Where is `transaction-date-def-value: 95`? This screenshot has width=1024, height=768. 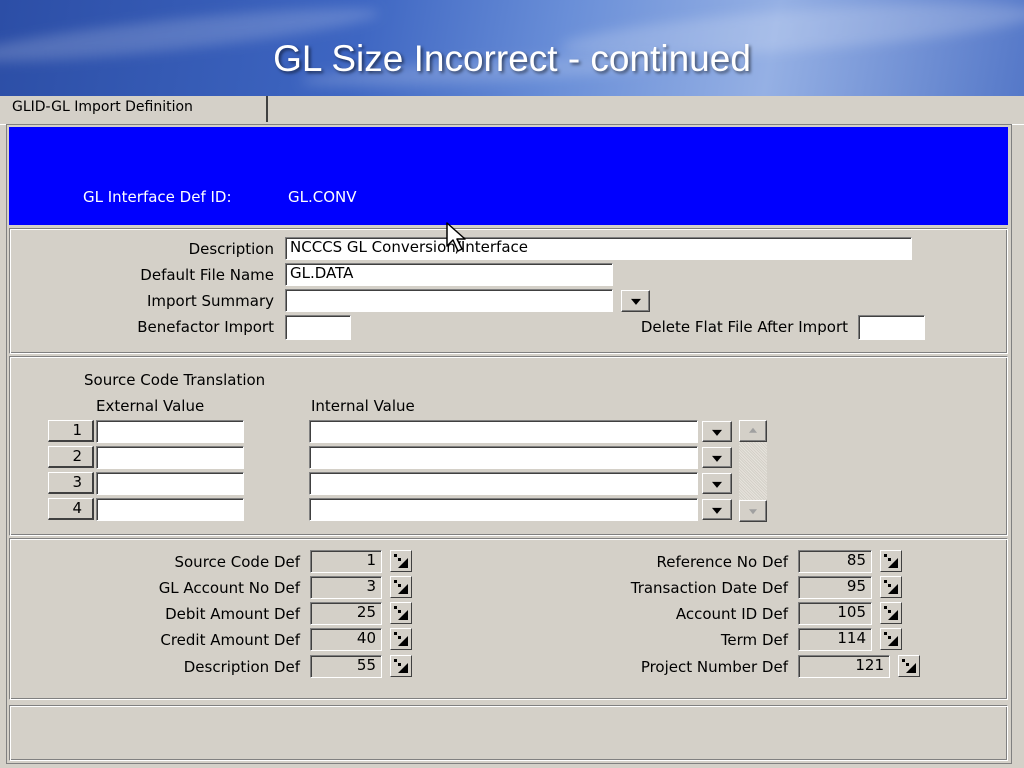
transaction-date-def-value: 95 is located at coordinates (835, 587).